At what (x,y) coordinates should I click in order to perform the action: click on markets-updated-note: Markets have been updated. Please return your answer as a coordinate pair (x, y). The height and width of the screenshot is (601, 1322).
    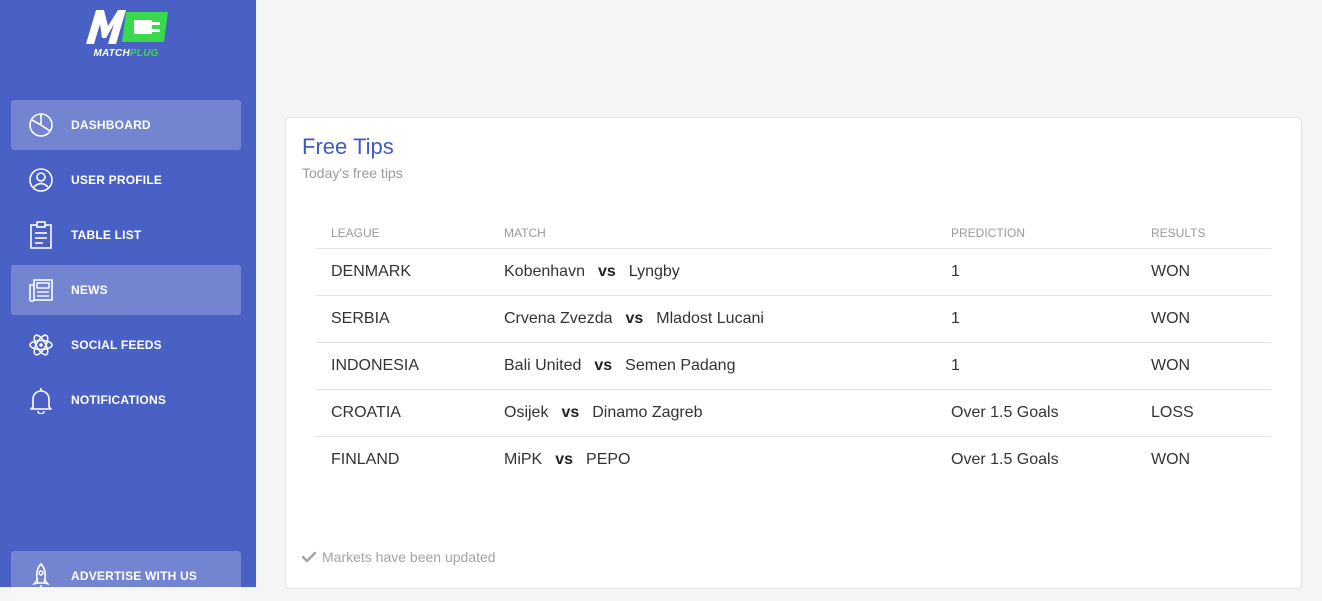
    Looking at the image, I should click on (399, 557).